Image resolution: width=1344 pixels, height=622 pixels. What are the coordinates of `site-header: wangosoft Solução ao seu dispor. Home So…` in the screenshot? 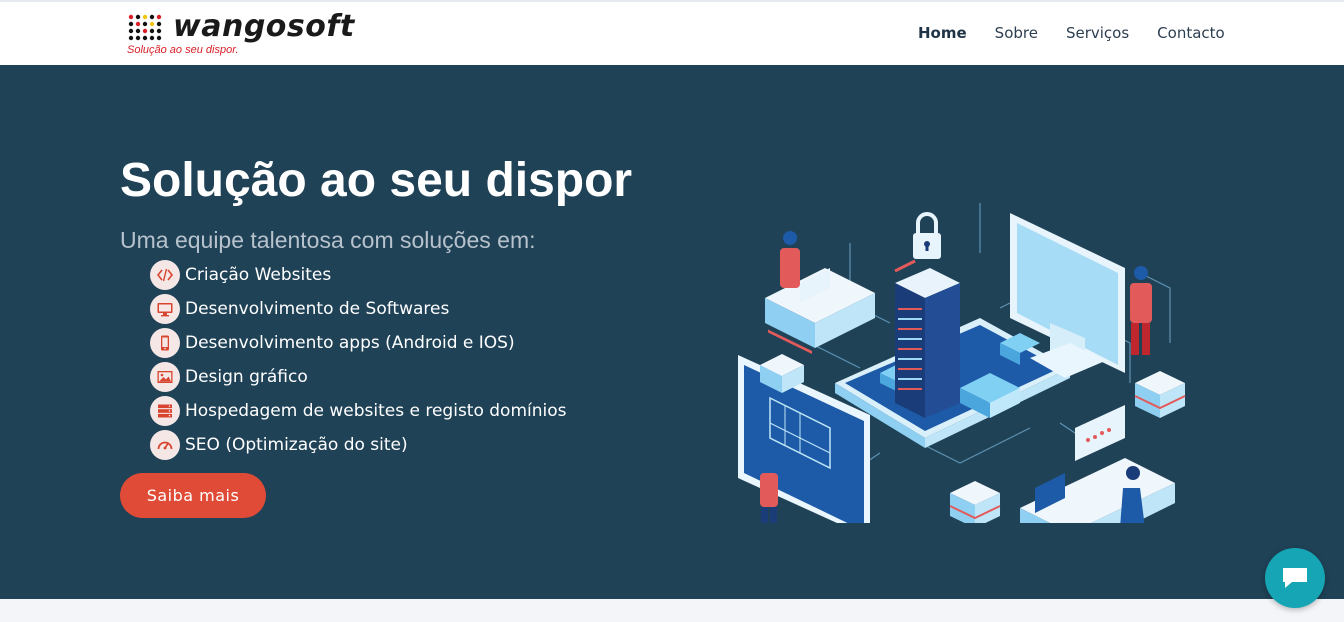 It's located at (672, 33).